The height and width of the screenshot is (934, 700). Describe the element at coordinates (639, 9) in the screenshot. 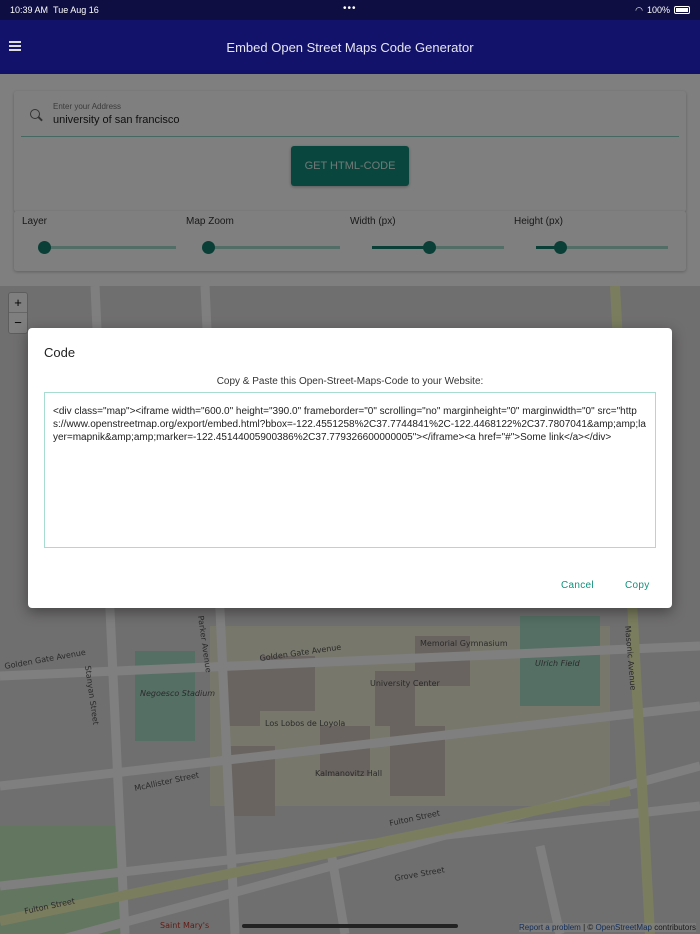

I see `wifi-icon: ◠` at that location.